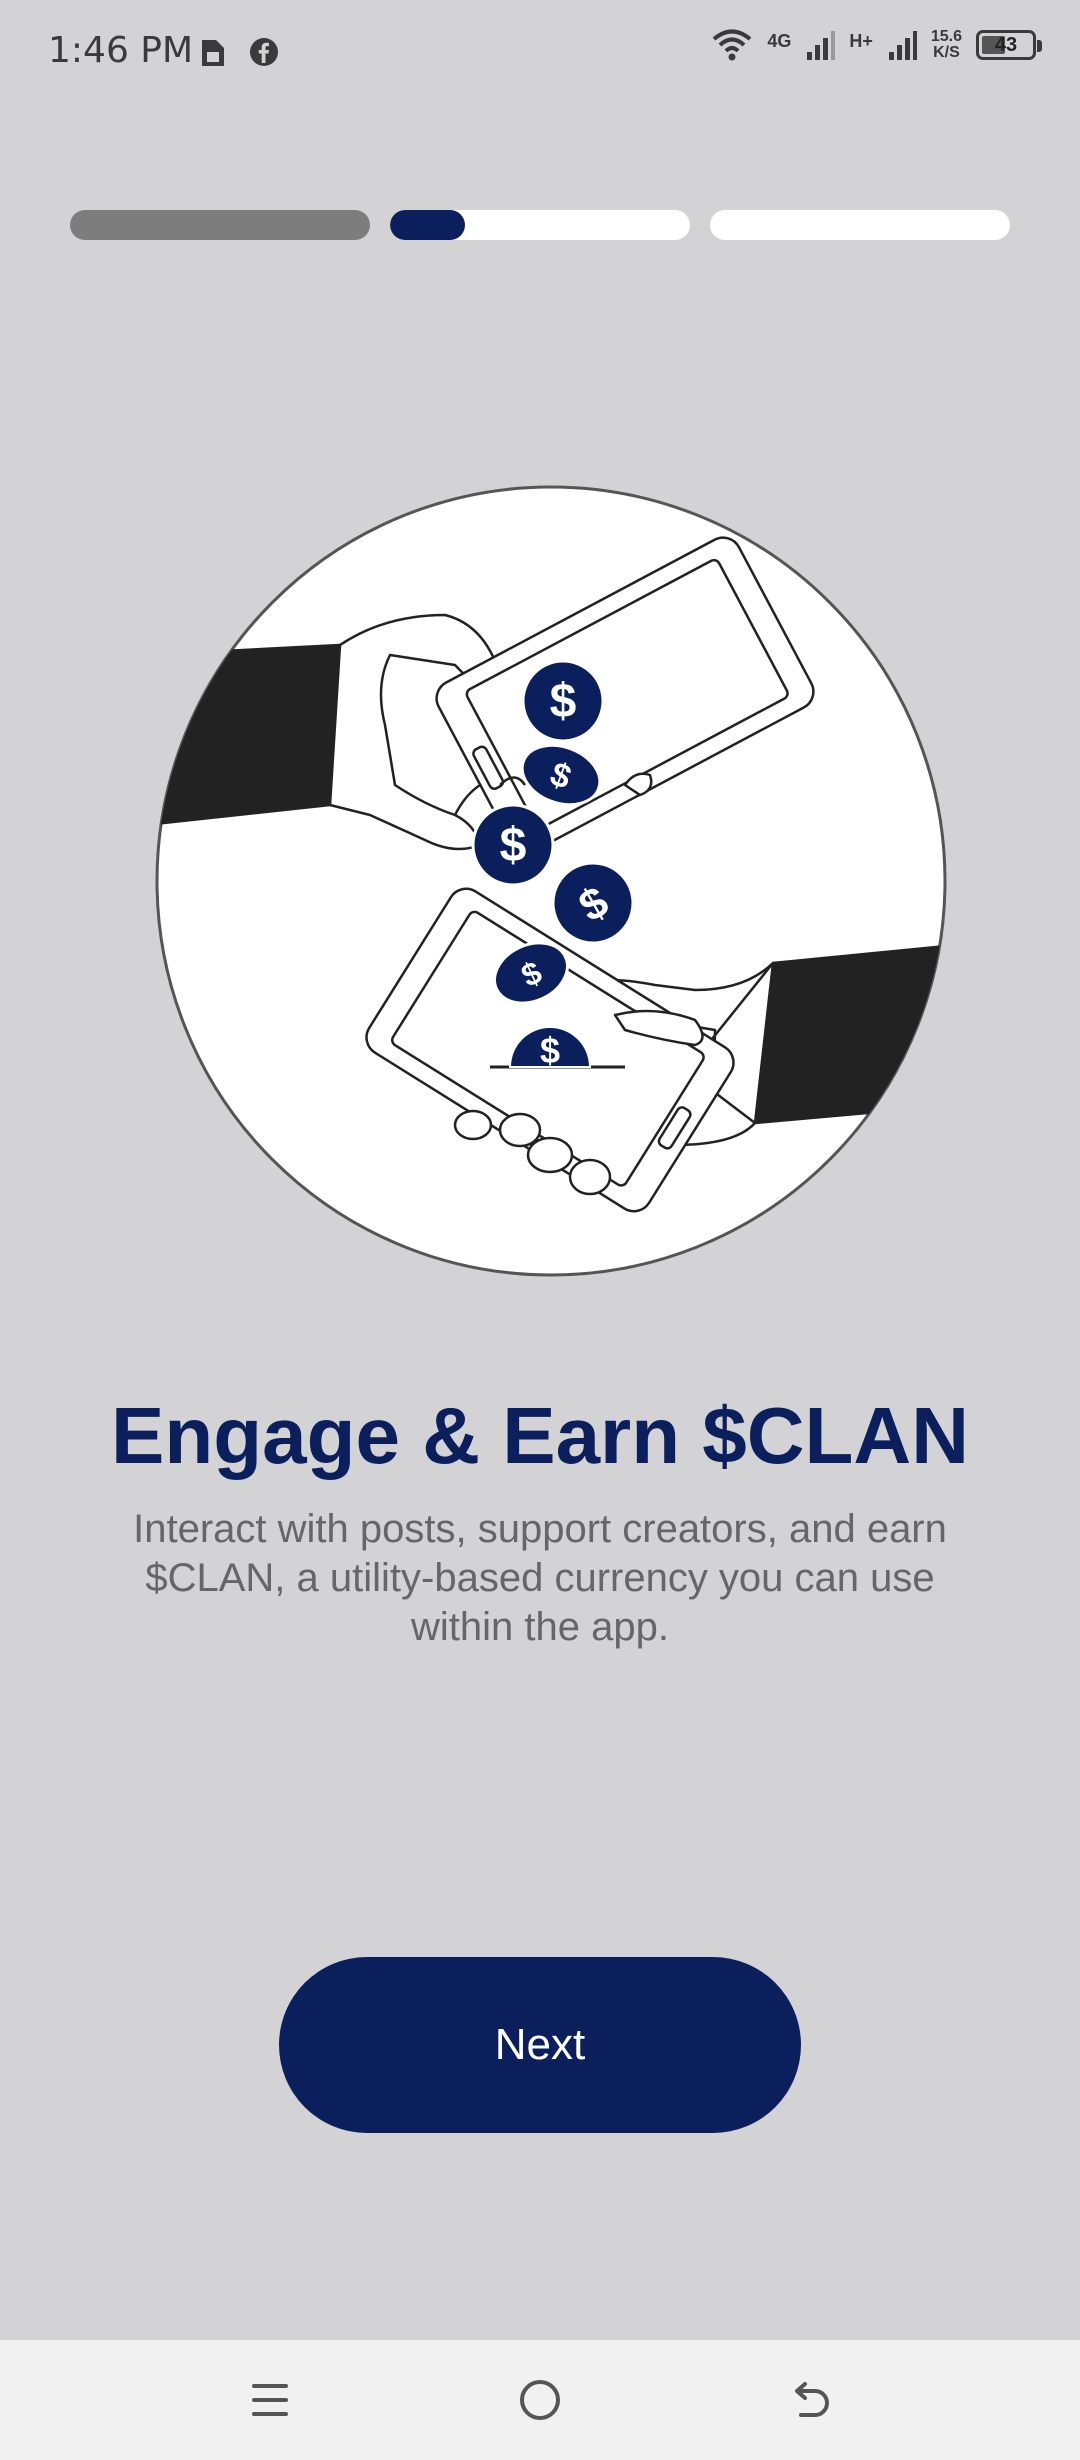 The height and width of the screenshot is (2460, 1080). I want to click on onboarding-title: Engage & Earn $CLAN, so click(540, 1435).